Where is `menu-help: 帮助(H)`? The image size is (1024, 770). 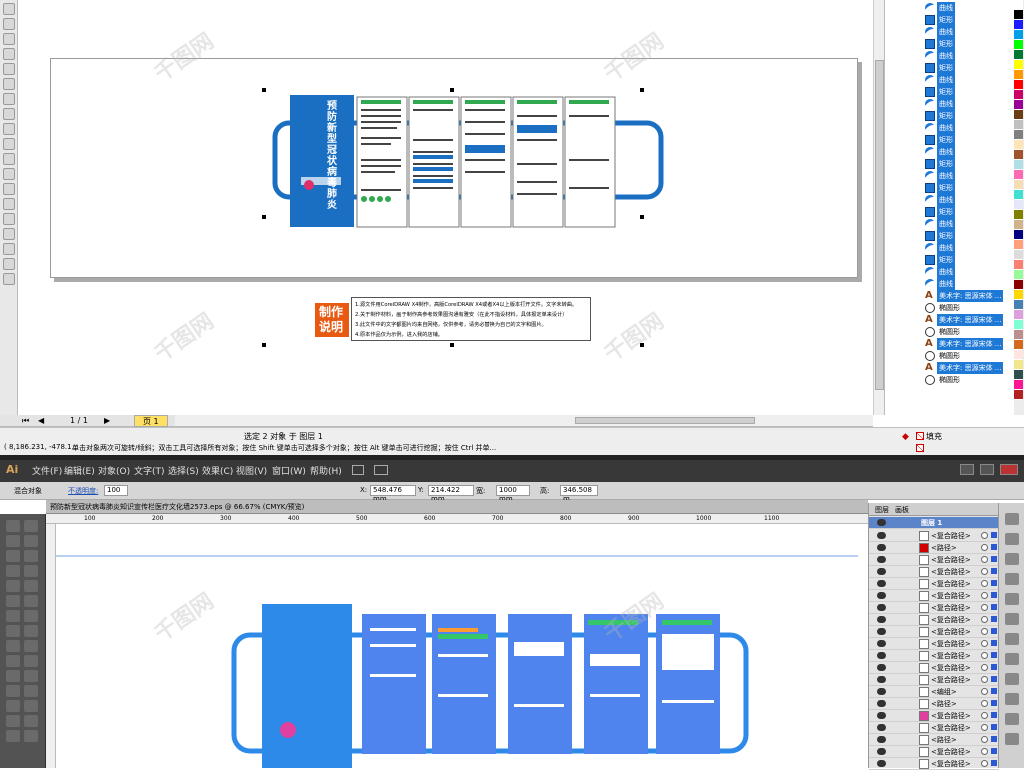
menu-help: 帮助(H) is located at coordinates (326, 470).